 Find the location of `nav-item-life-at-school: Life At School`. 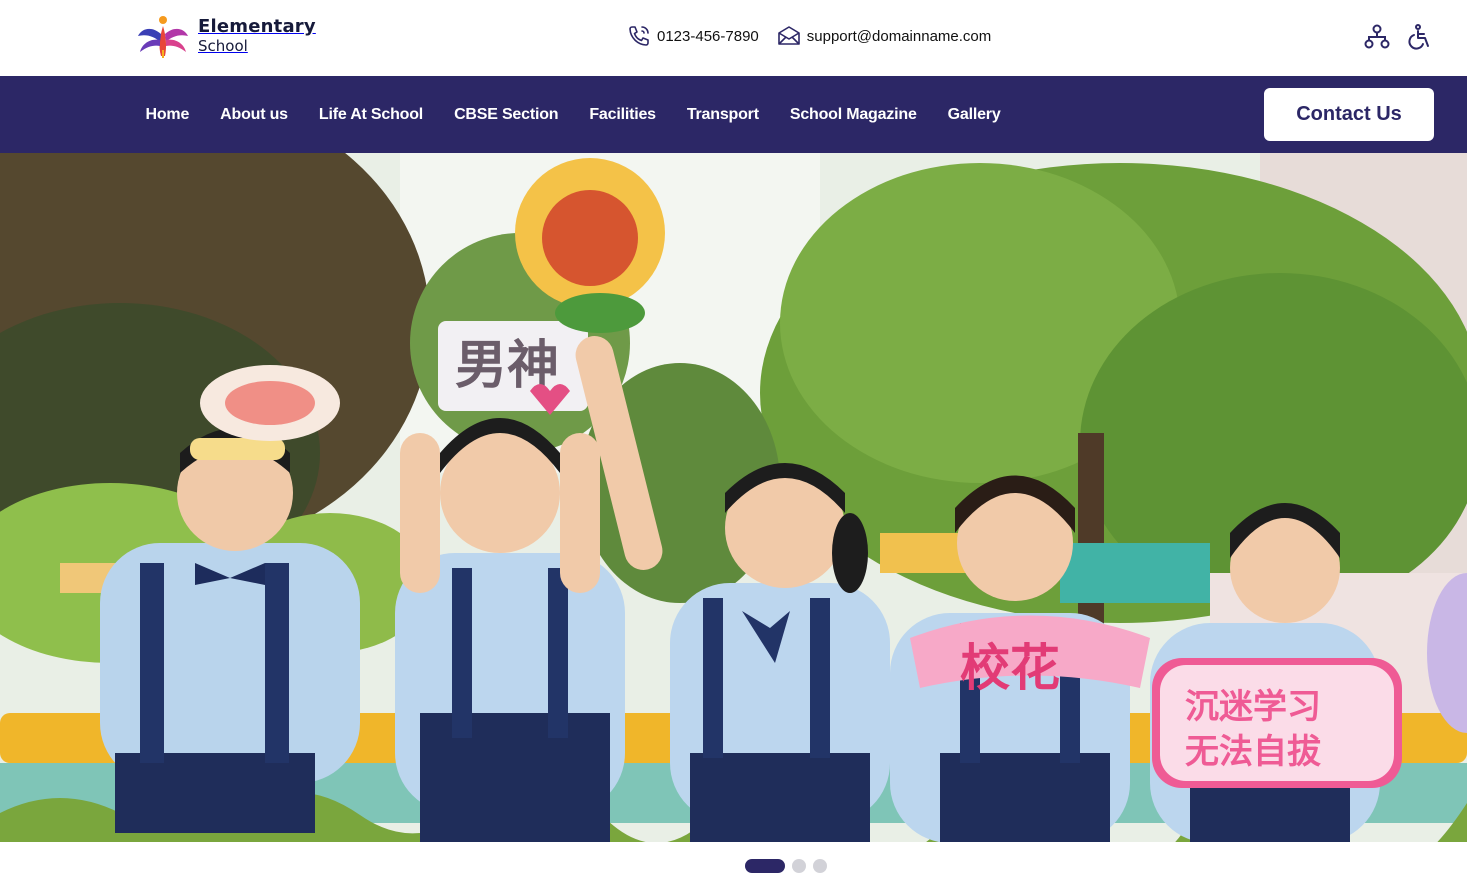

nav-item-life-at-school: Life At School is located at coordinates (370, 115).